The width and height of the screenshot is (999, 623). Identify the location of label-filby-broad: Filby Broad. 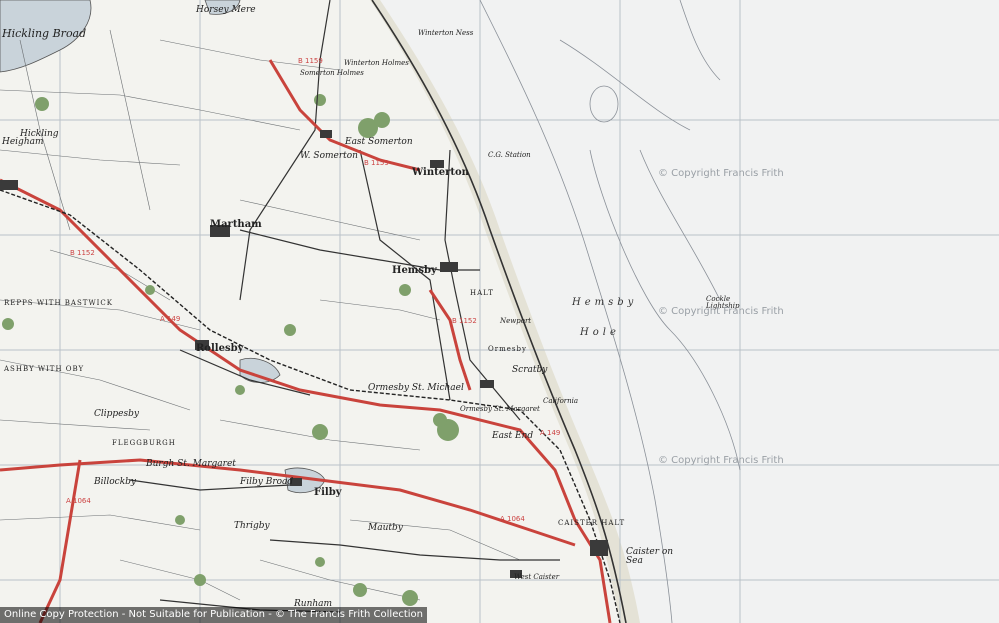
(267, 482).